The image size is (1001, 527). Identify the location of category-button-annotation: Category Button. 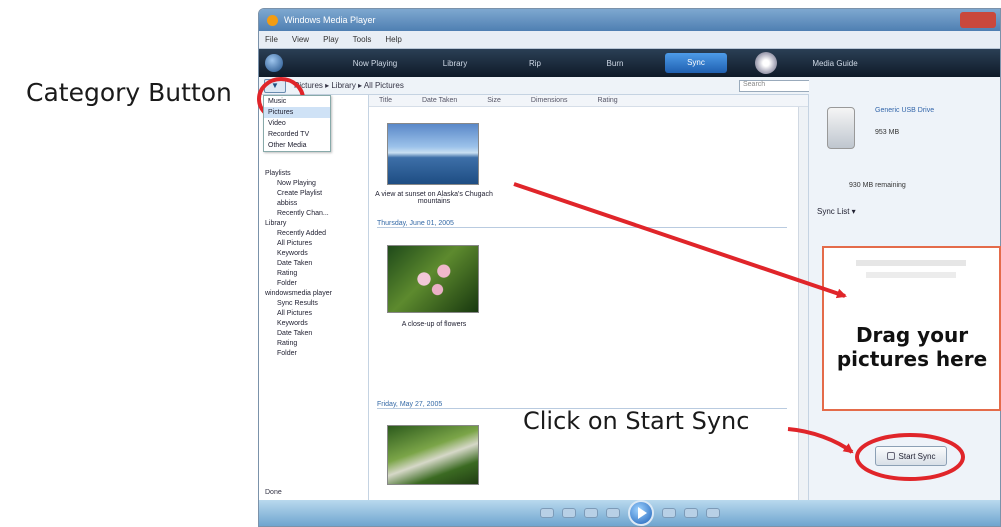
(129, 92).